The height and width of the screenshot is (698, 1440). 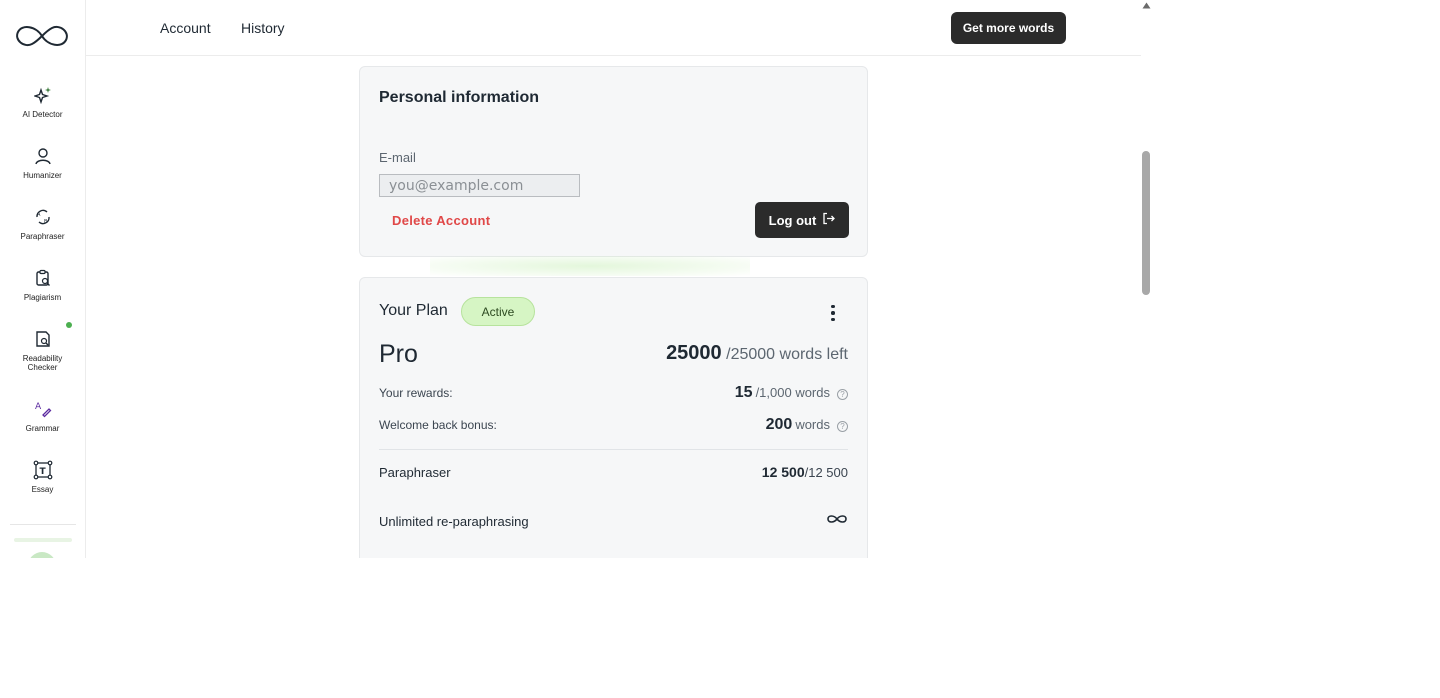 I want to click on sidebar-item-essay: T Essay, so click(x=42, y=482).